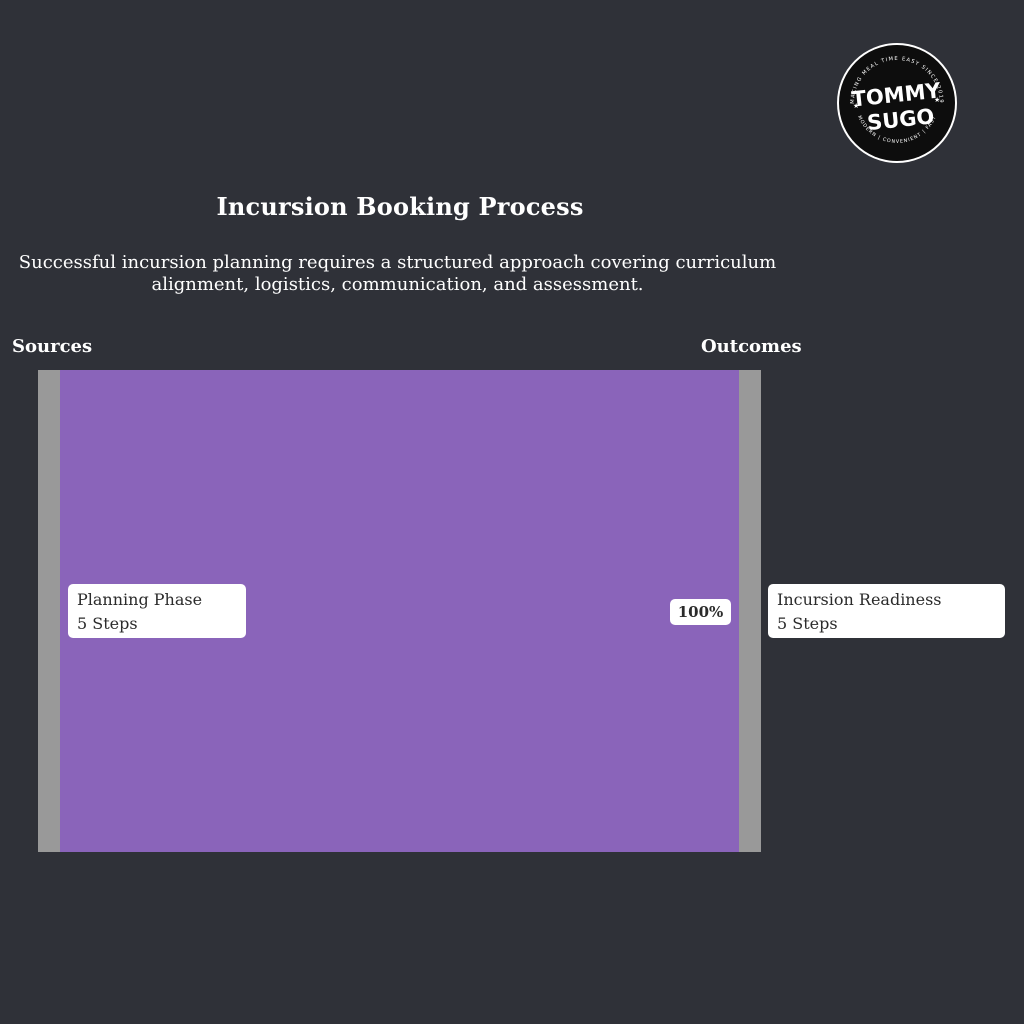 The width and height of the screenshot is (1024, 1024). Describe the element at coordinates (140, 599) in the screenshot. I see `source-node-name: Planning Phase` at that location.